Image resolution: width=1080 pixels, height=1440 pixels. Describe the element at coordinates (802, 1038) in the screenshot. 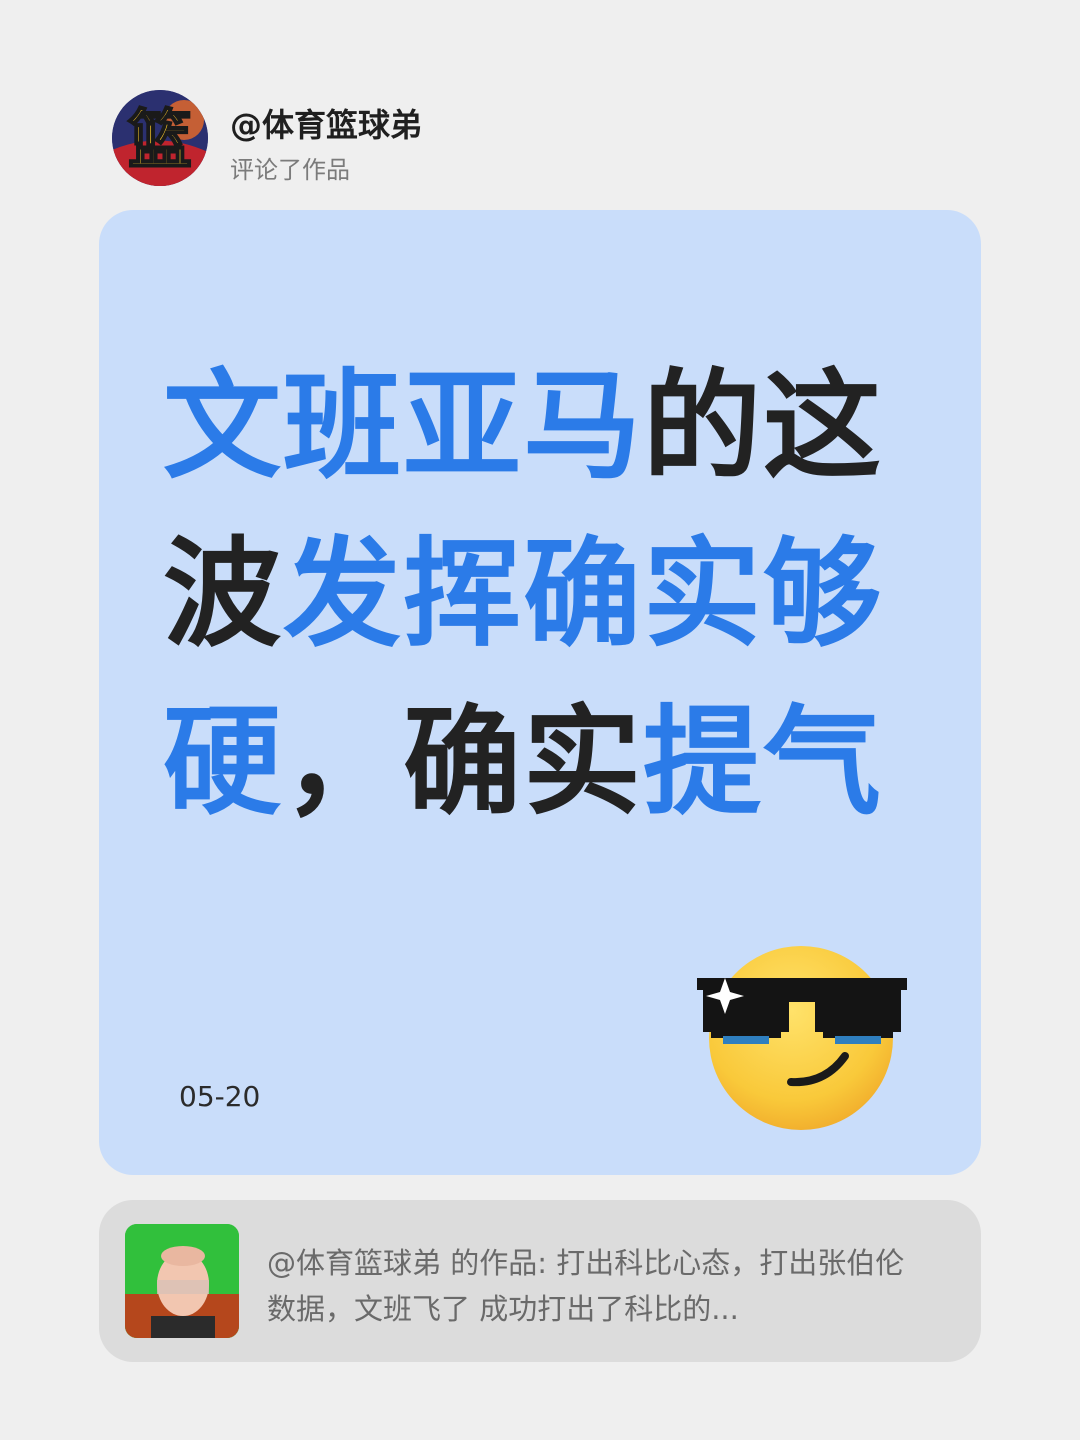

I see `smiling-face-with-sunglasses-icon` at that location.